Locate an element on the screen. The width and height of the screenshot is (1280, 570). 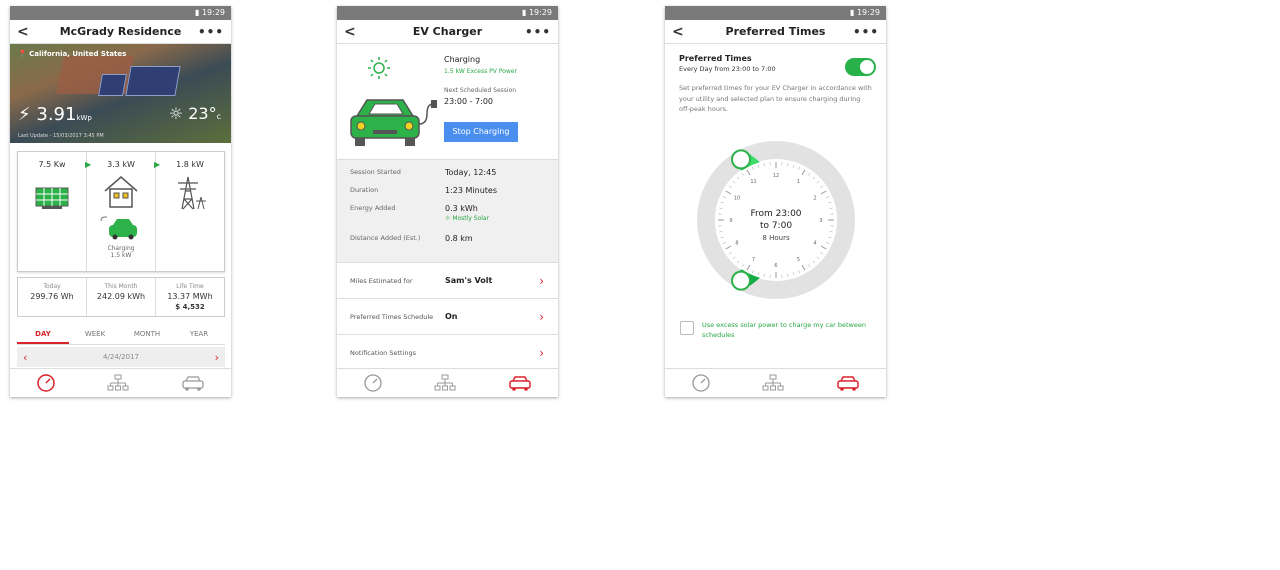
excess-solar-checkbox is located at coordinates (687, 328).